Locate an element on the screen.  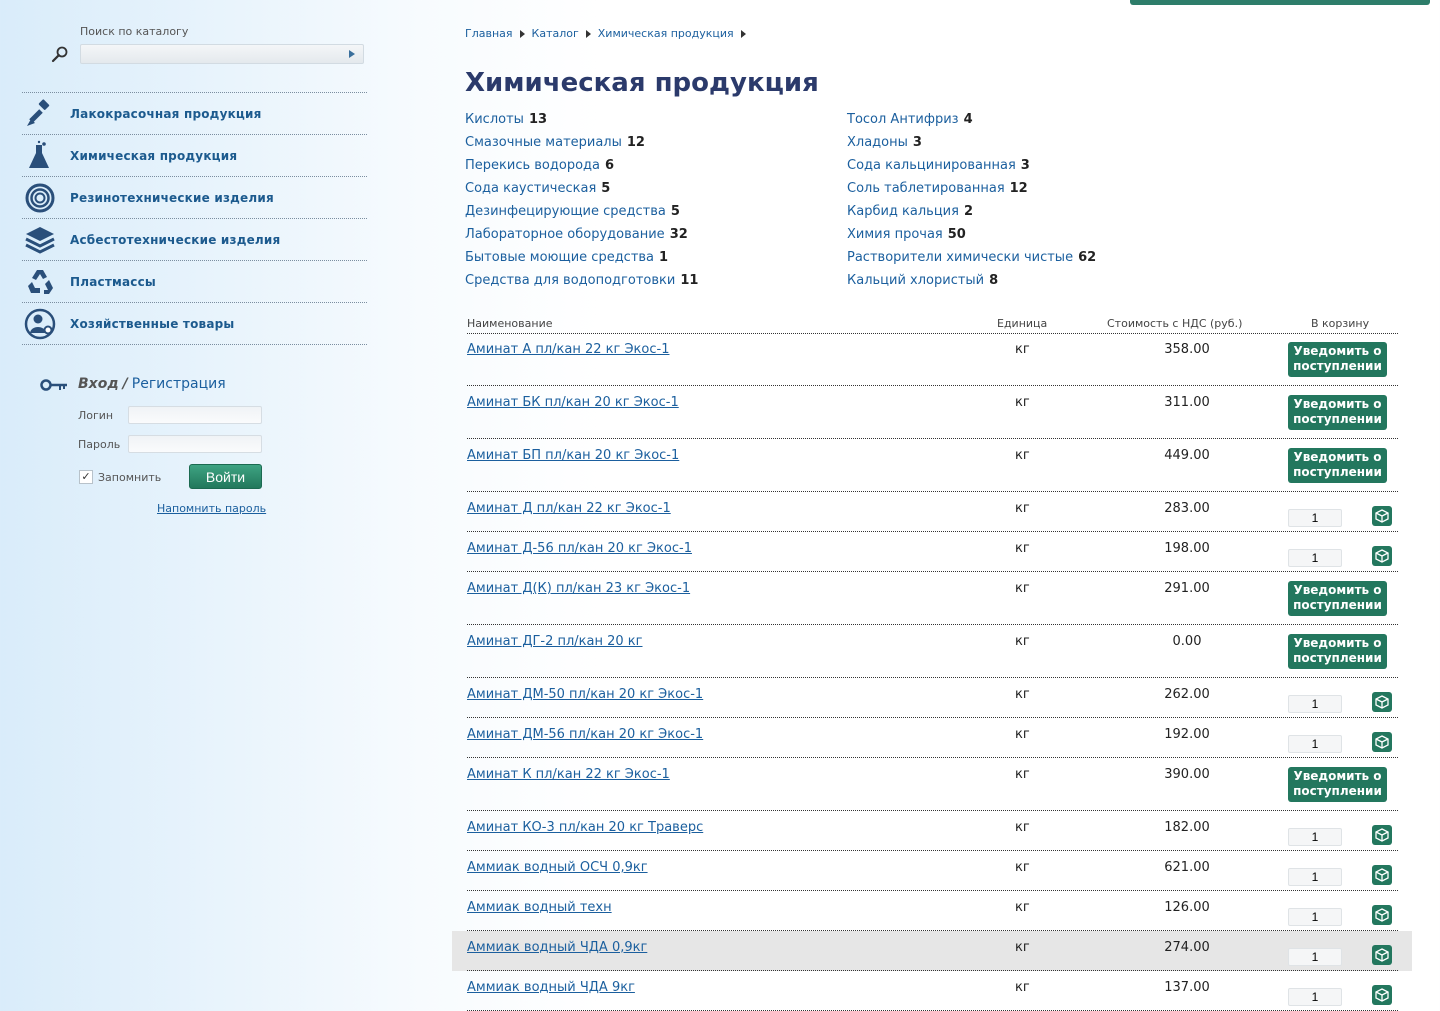
login-field is located at coordinates (195, 415).